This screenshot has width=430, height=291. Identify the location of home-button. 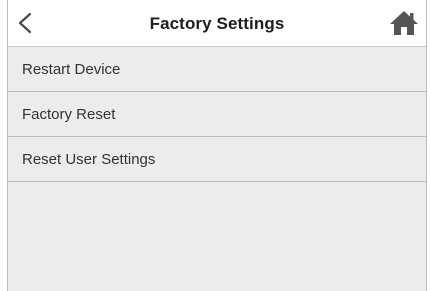
(404, 23).